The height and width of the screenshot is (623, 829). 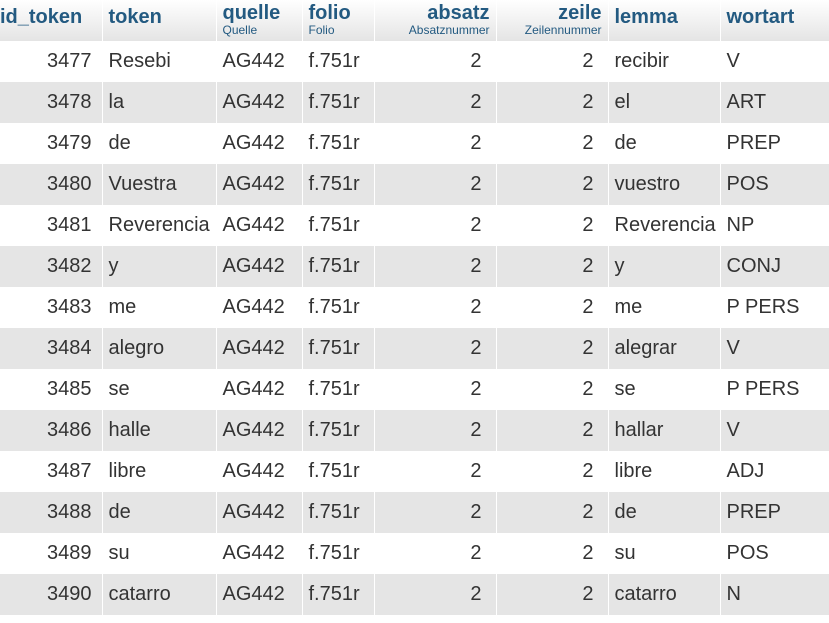 I want to click on table-row: 3487 libre AG442 f.751r 2 2 libre ADJ, so click(x=414, y=471).